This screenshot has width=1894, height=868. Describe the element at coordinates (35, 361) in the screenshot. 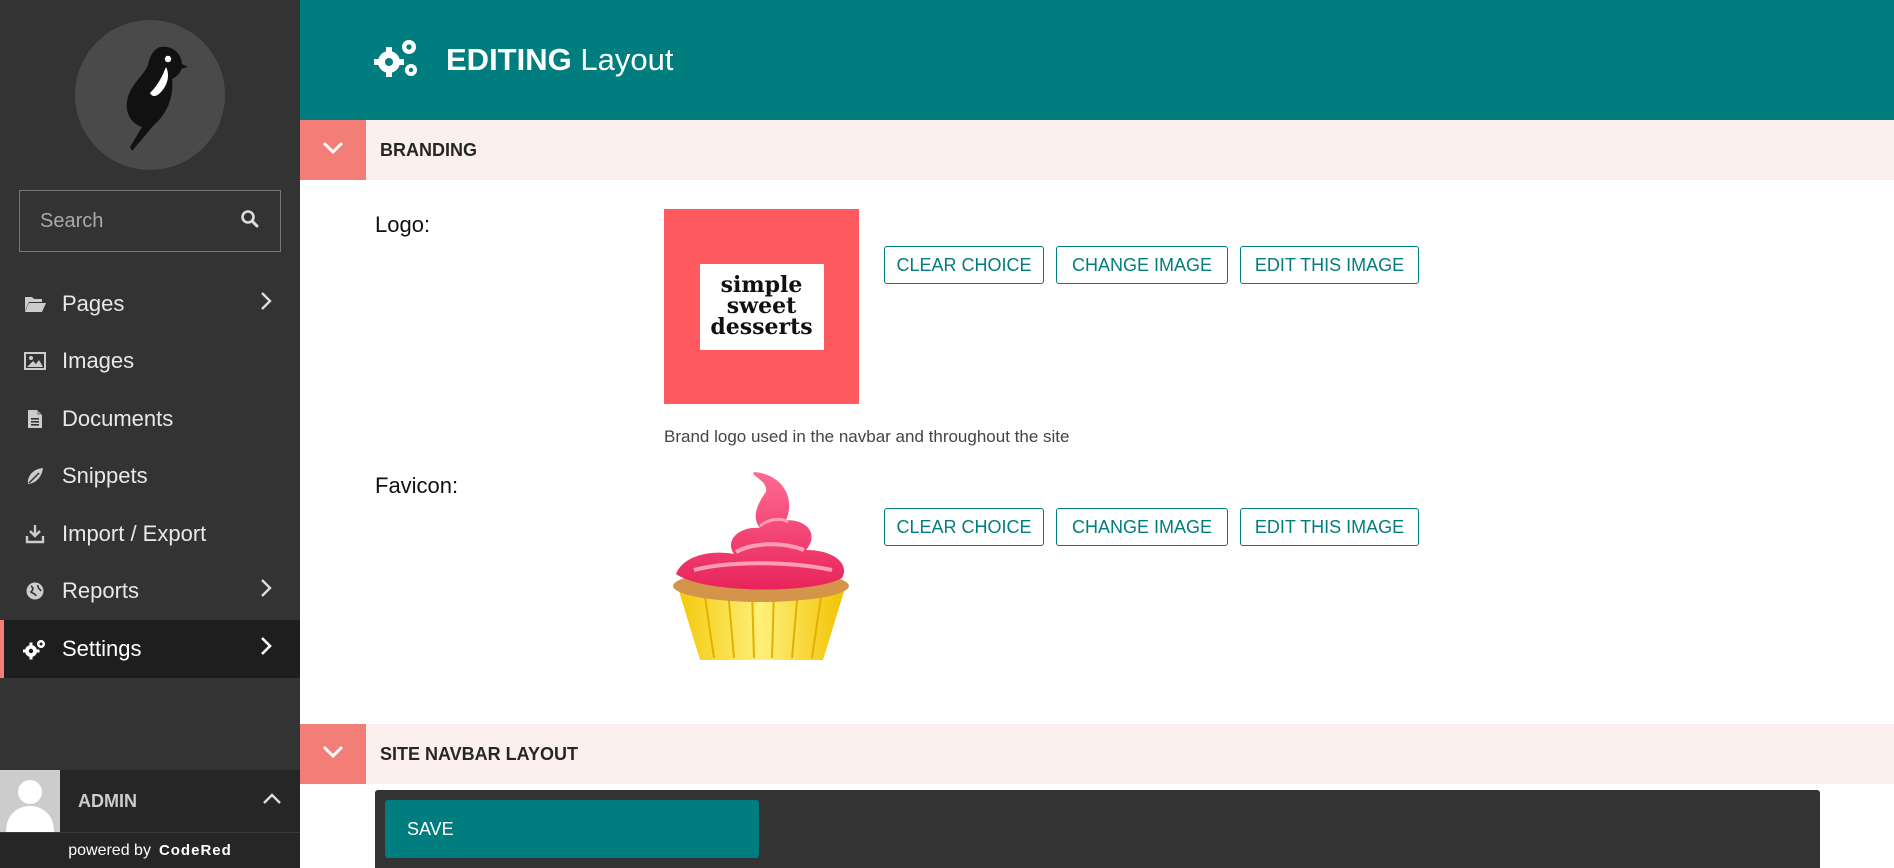

I see `image-icon` at that location.